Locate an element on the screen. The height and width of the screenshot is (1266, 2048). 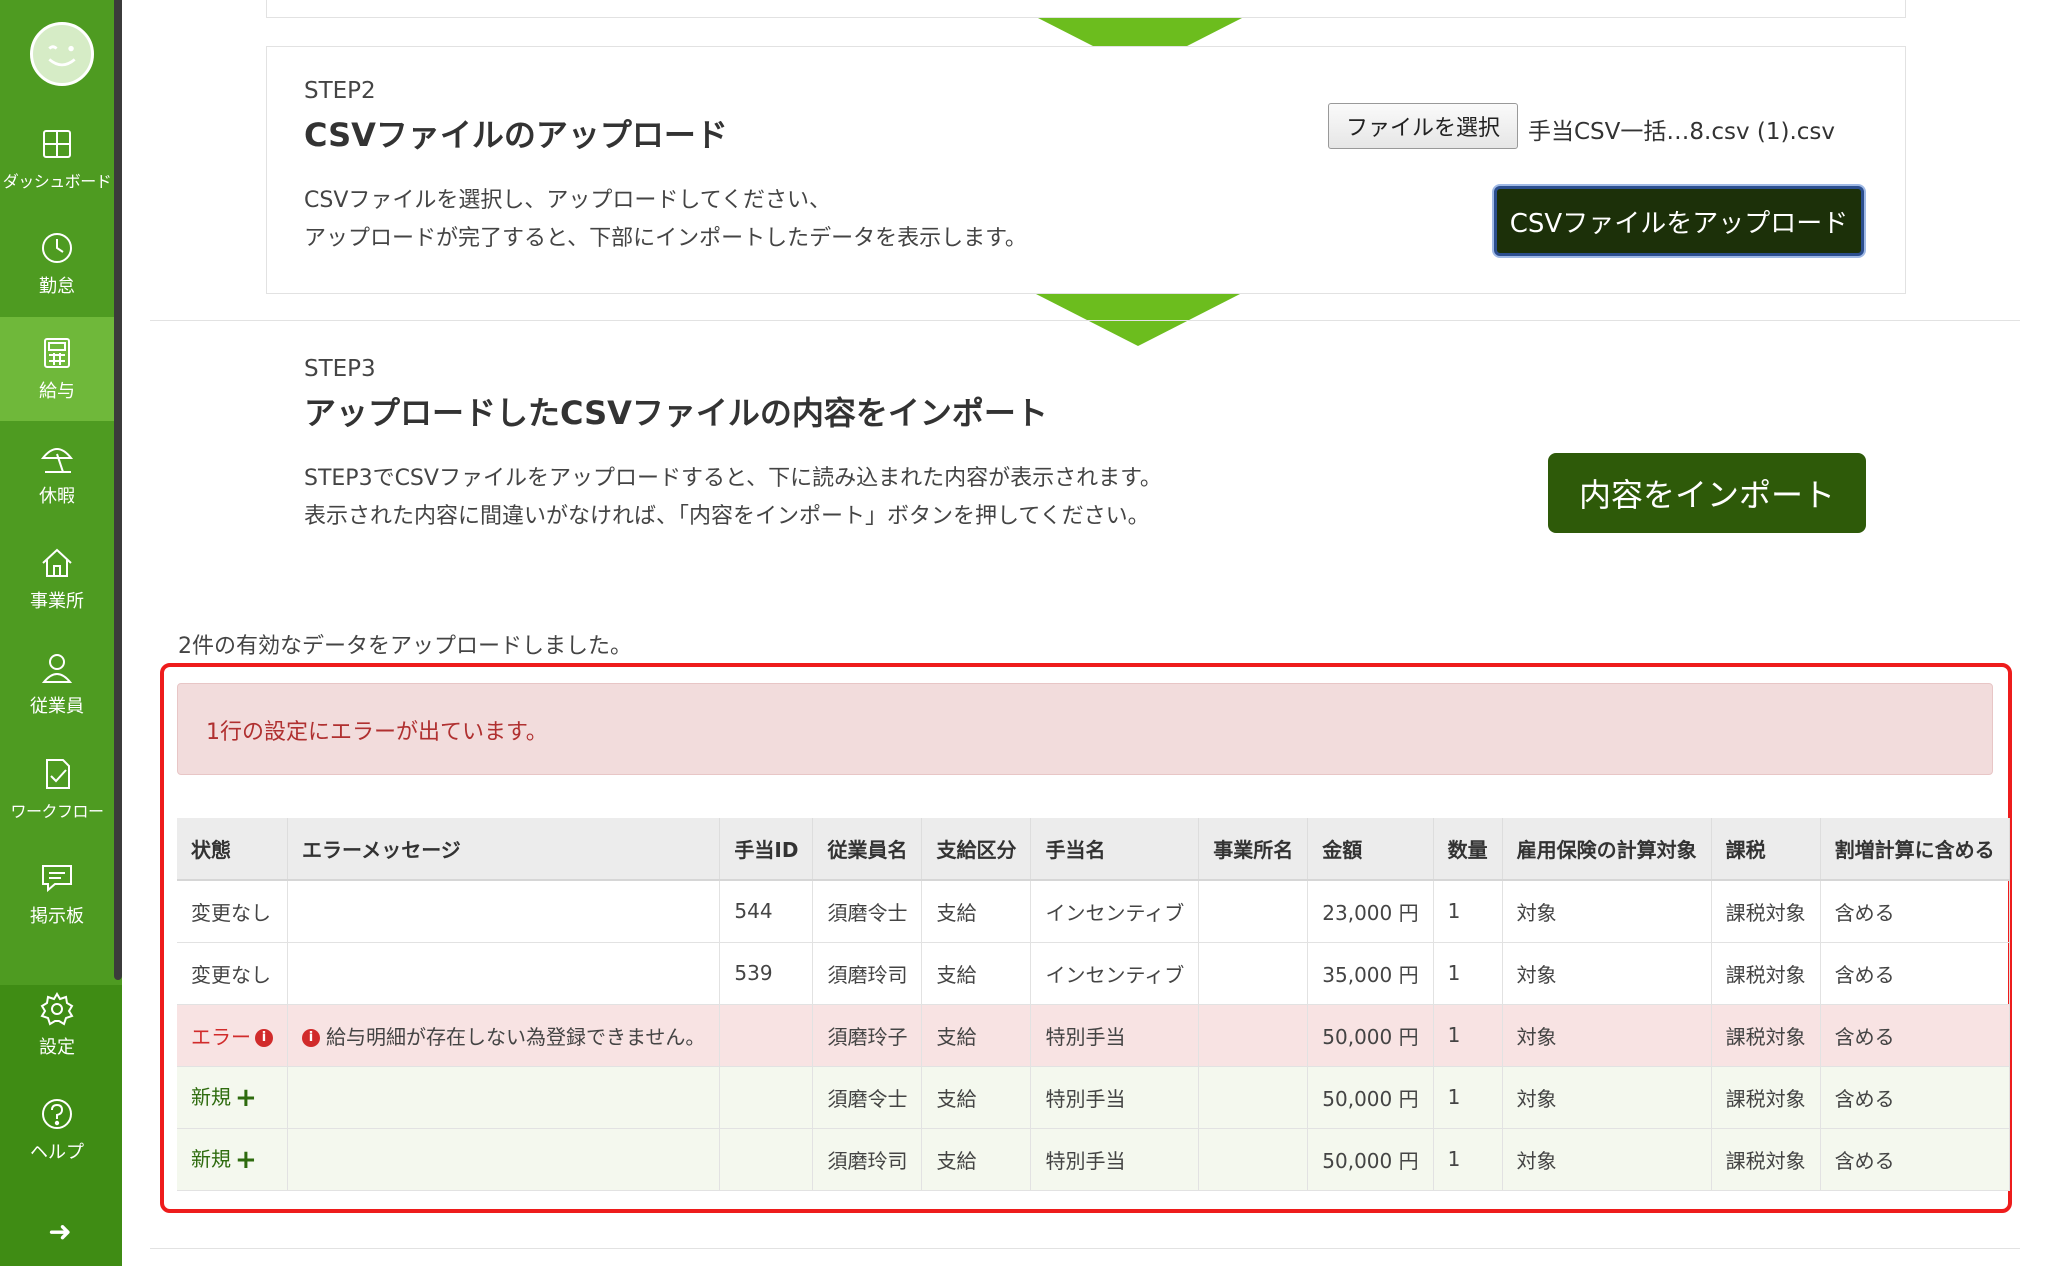
col-taxation: 課税 is located at coordinates (1766, 849).